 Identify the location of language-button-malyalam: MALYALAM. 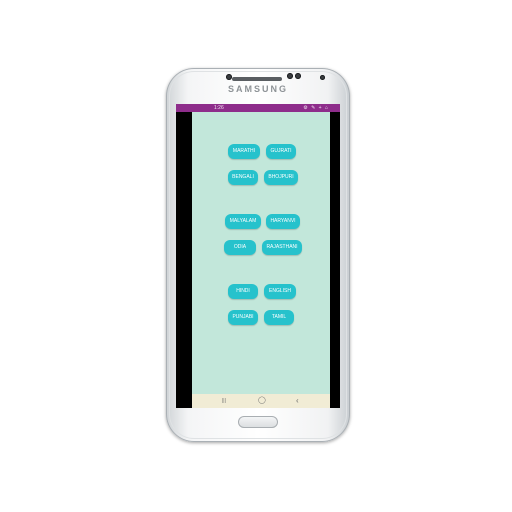
(243, 221).